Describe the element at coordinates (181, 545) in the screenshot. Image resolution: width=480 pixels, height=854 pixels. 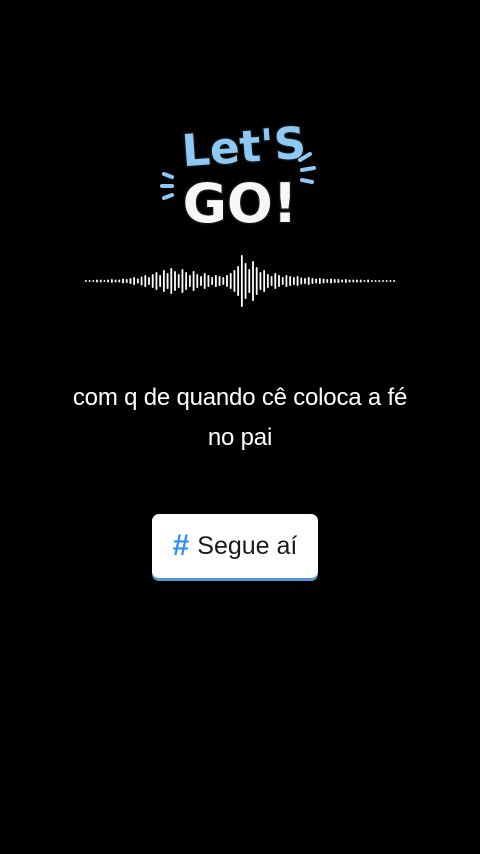
I see `hashtag-icon: #` at that location.